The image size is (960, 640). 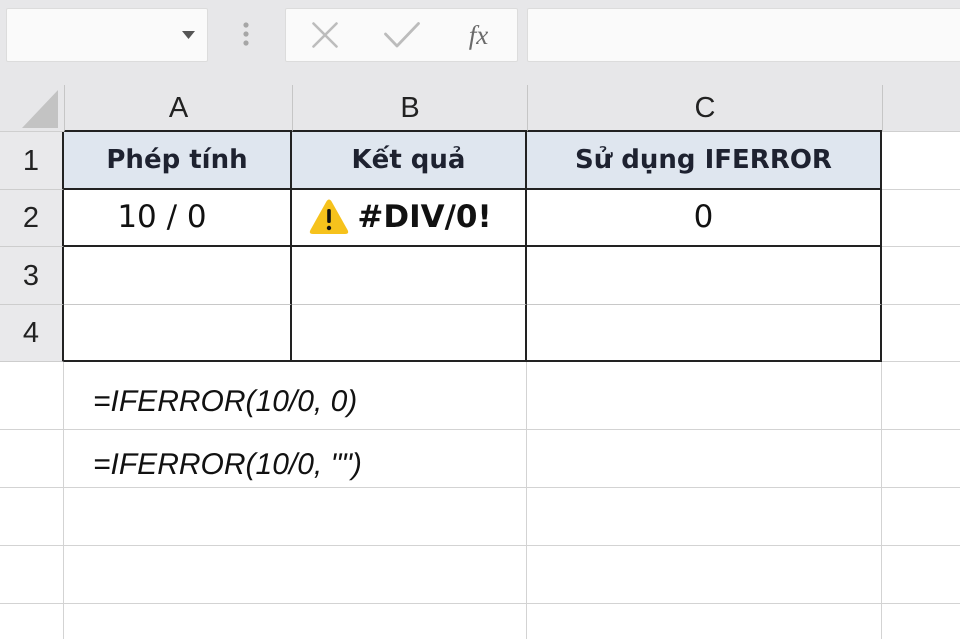 What do you see at coordinates (107, 35) in the screenshot?
I see `name-box-field` at bounding box center [107, 35].